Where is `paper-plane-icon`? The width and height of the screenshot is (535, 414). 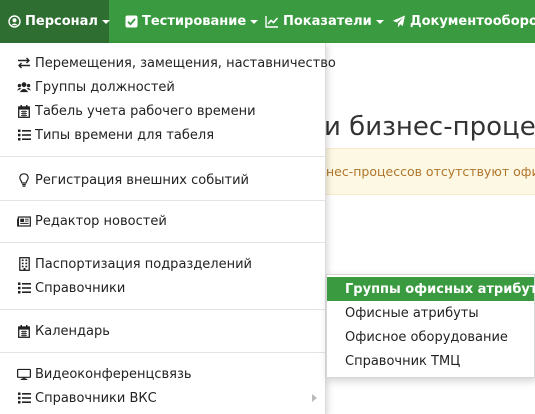 paper-plane-icon is located at coordinates (399, 21).